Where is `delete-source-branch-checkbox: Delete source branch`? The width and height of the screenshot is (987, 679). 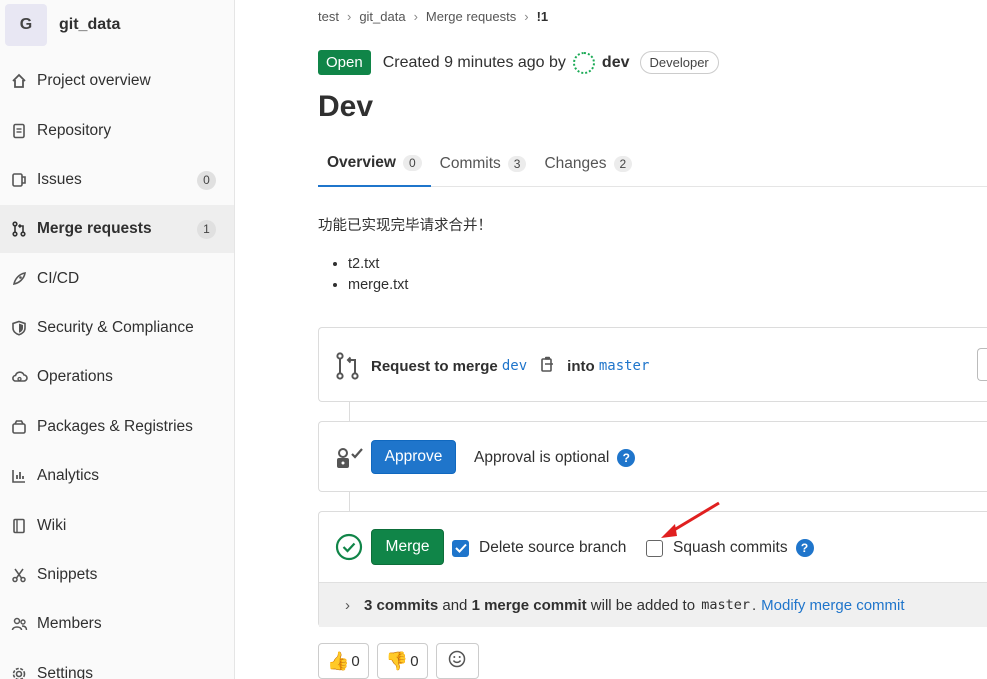 delete-source-branch-checkbox: Delete source branch is located at coordinates (539, 548).